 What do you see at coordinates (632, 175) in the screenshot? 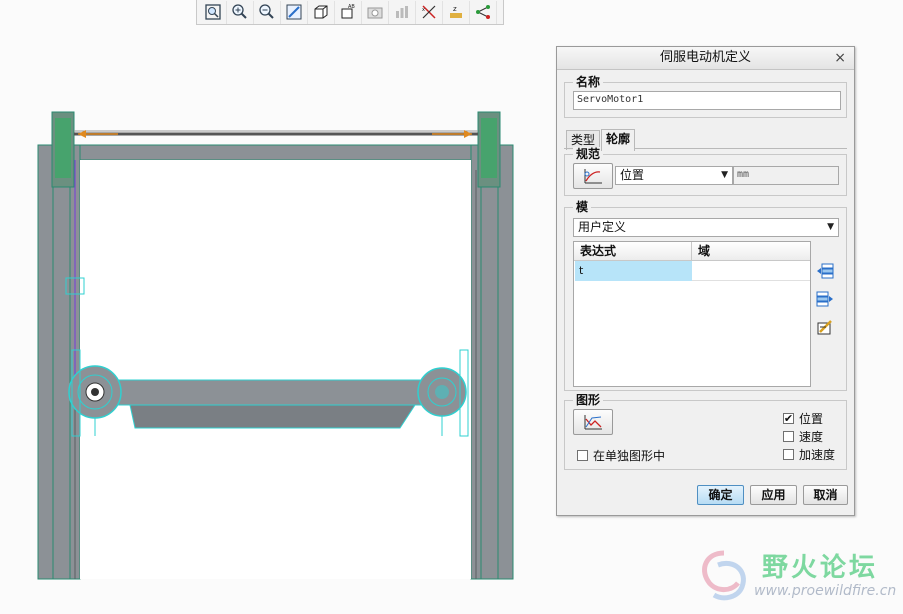
I see `spec-select-value: 位置` at bounding box center [632, 175].